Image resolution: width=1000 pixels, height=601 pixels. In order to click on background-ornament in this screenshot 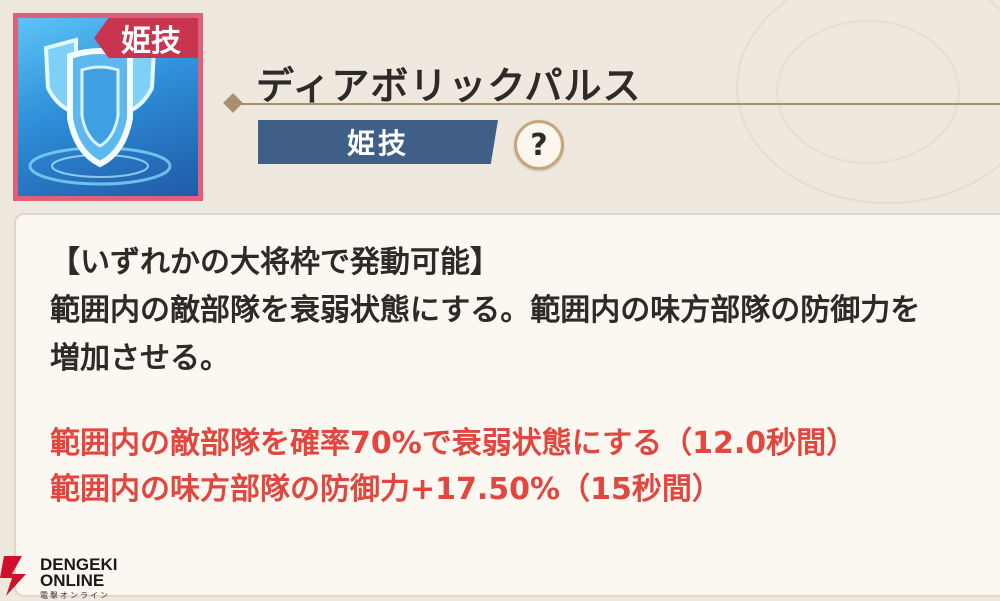, I will do `click(868, 92)`.